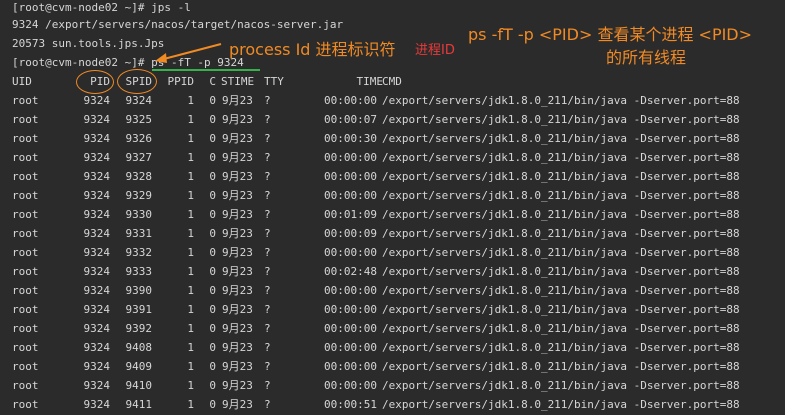 This screenshot has height=415, width=785. I want to click on cell-time: 00:00:09, so click(350, 233).